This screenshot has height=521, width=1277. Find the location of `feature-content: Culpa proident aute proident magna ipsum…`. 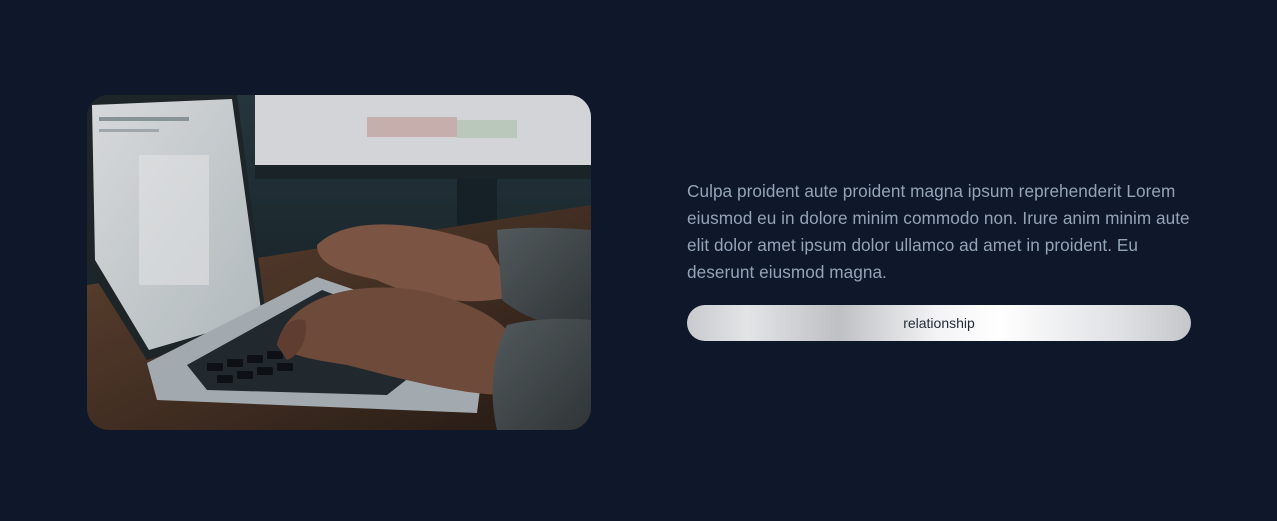

feature-content: Culpa proident aute proident magna ipsum… is located at coordinates (939, 259).